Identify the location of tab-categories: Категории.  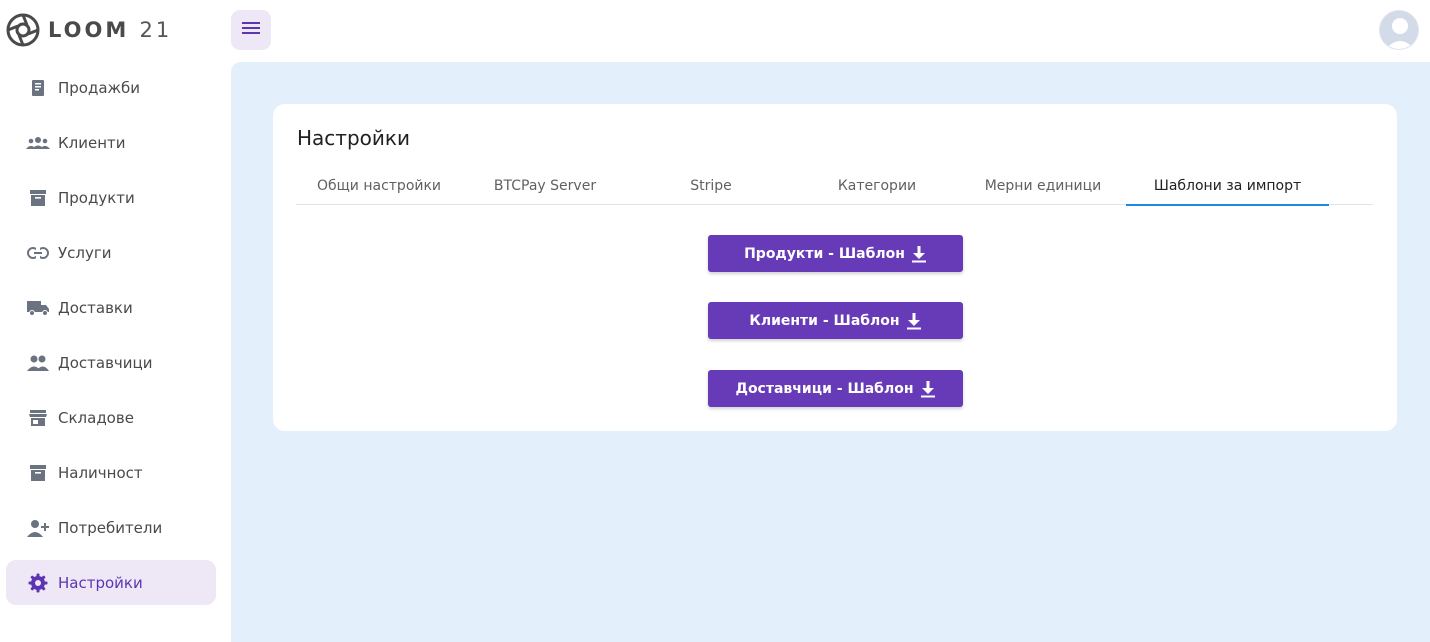
(877, 185).